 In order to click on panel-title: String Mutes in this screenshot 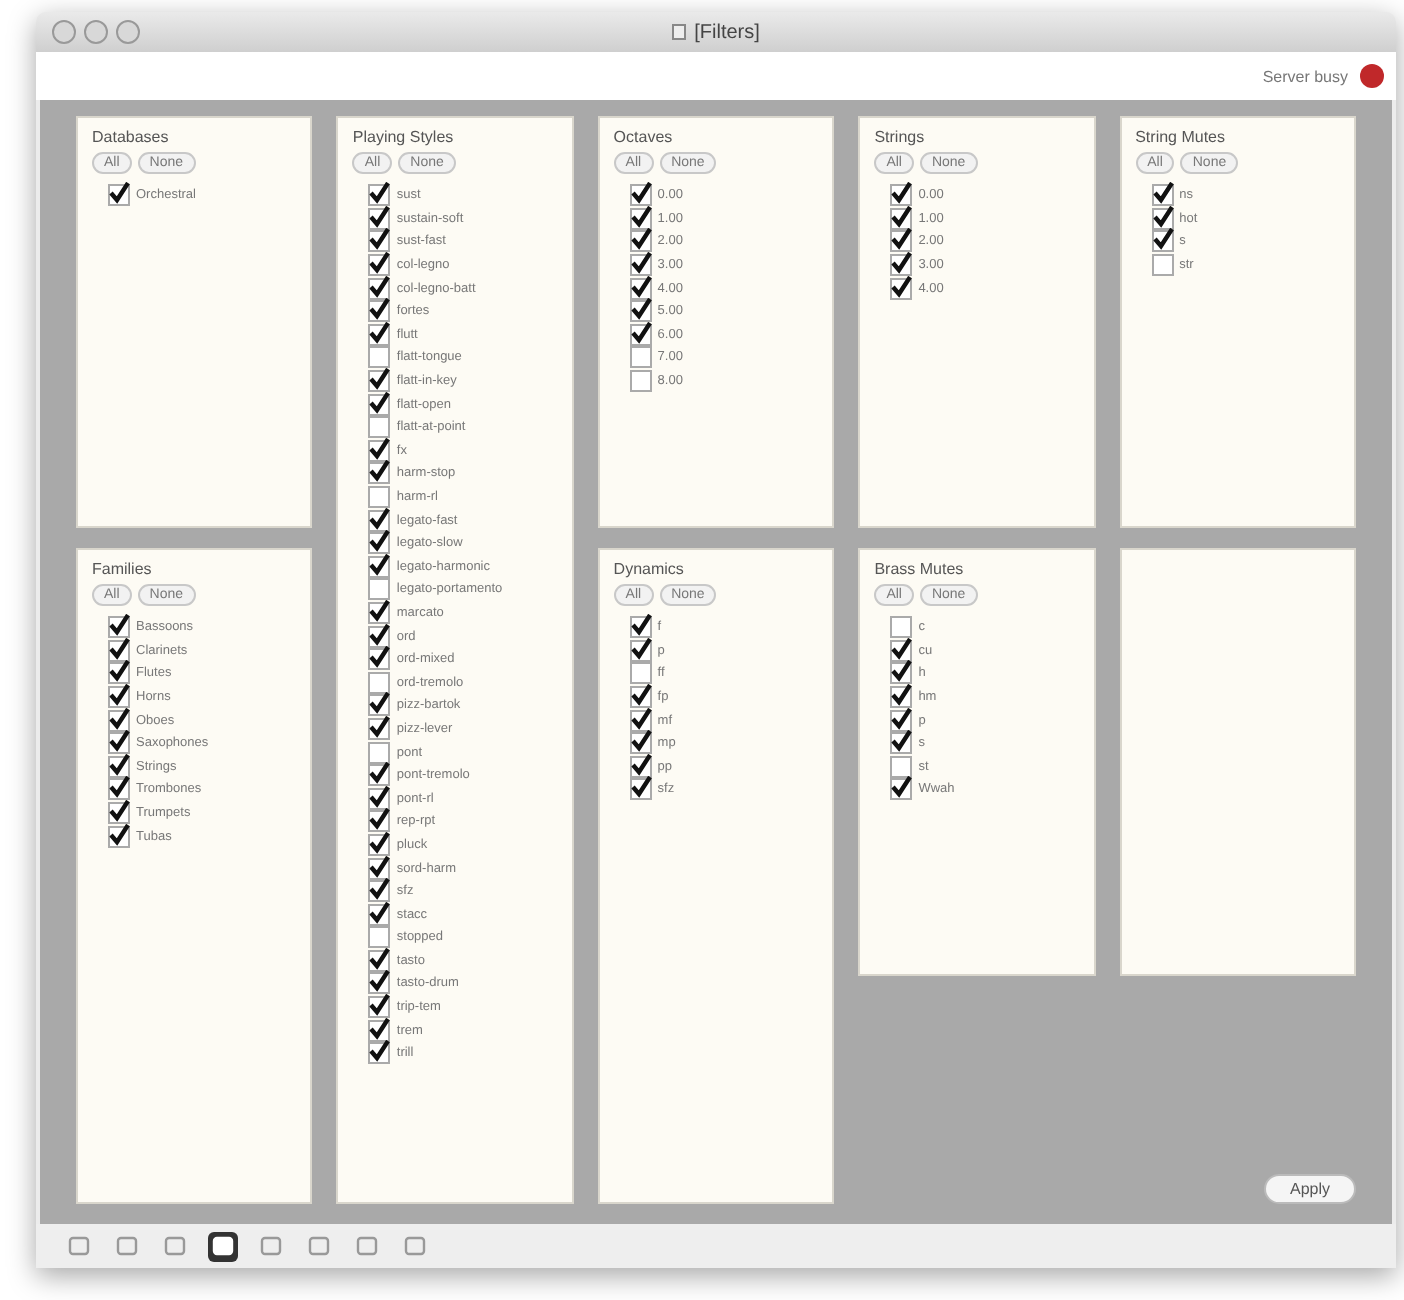, I will do `click(1181, 137)`.